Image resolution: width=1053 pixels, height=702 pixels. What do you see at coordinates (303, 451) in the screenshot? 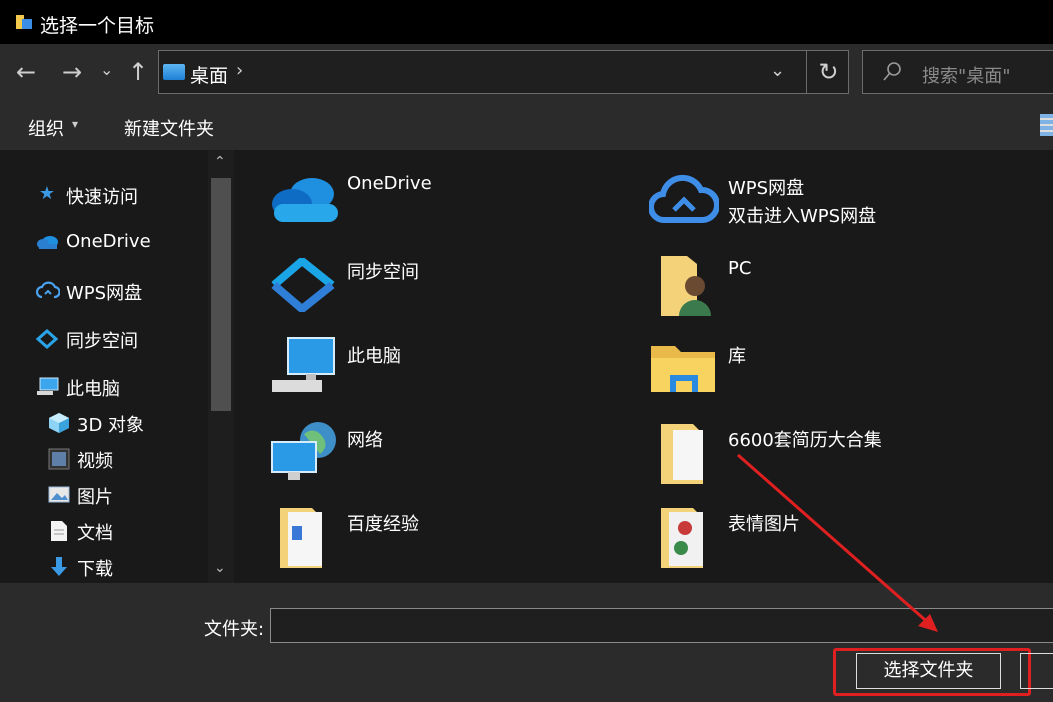
I see `network-icon` at bounding box center [303, 451].